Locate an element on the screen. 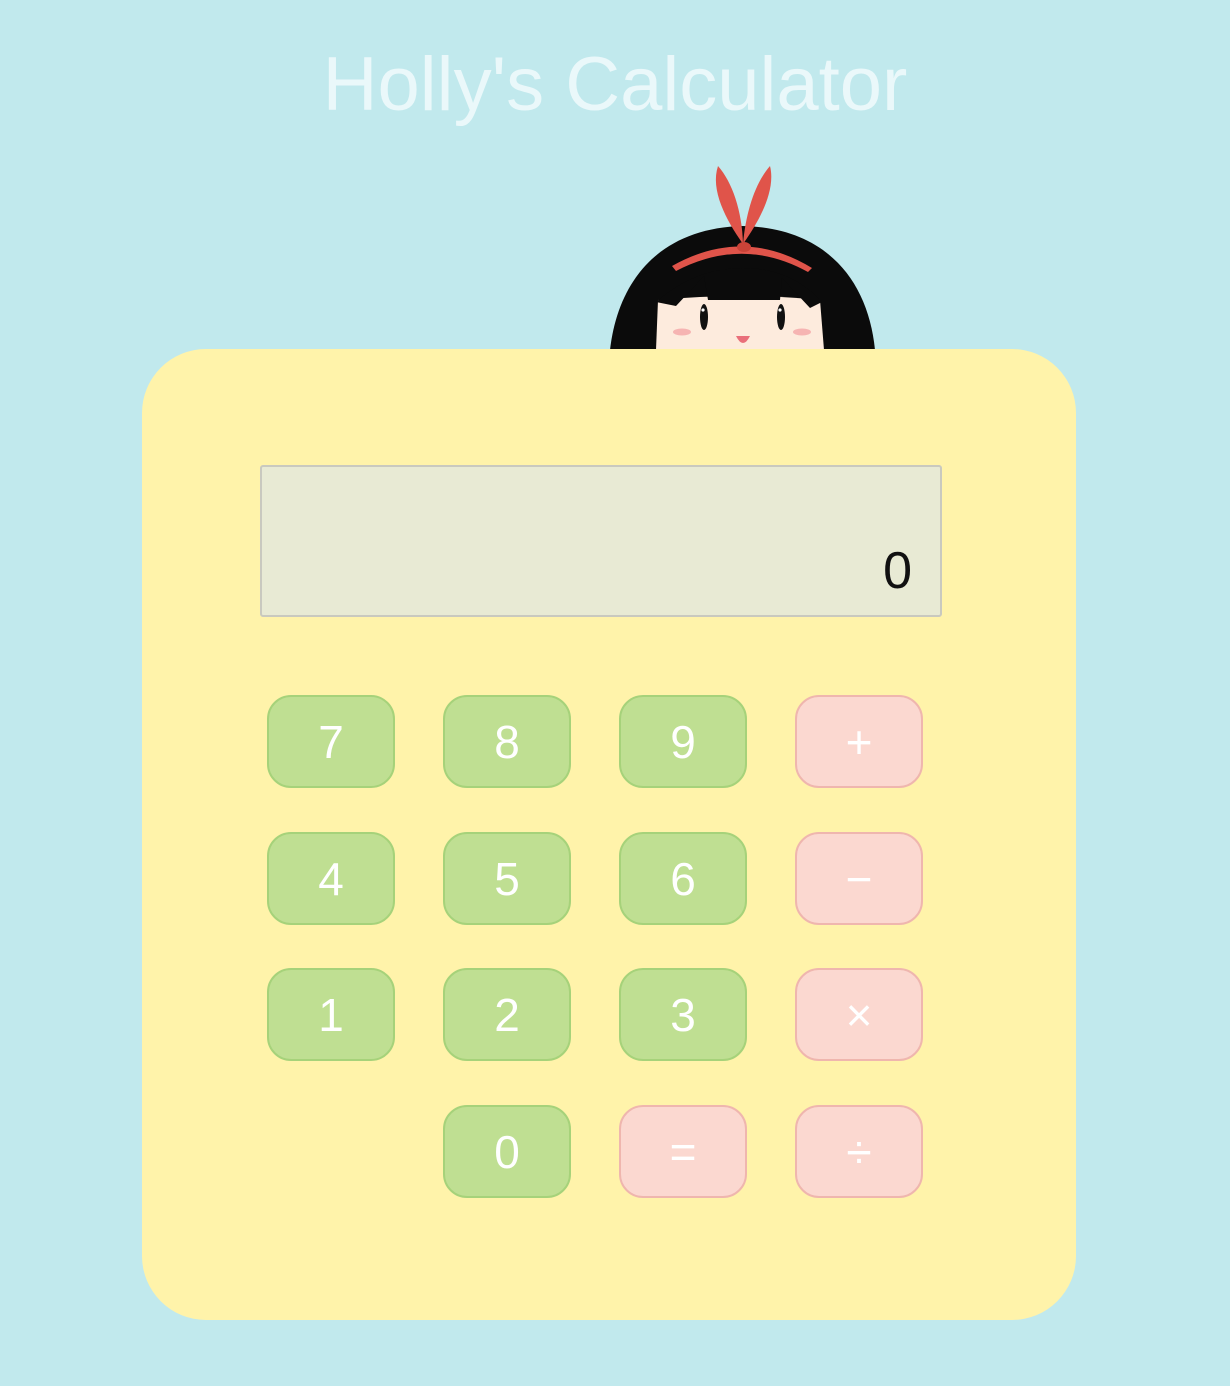 This screenshot has height=1386, width=1230. key-8-button: 8 is located at coordinates (507, 741).